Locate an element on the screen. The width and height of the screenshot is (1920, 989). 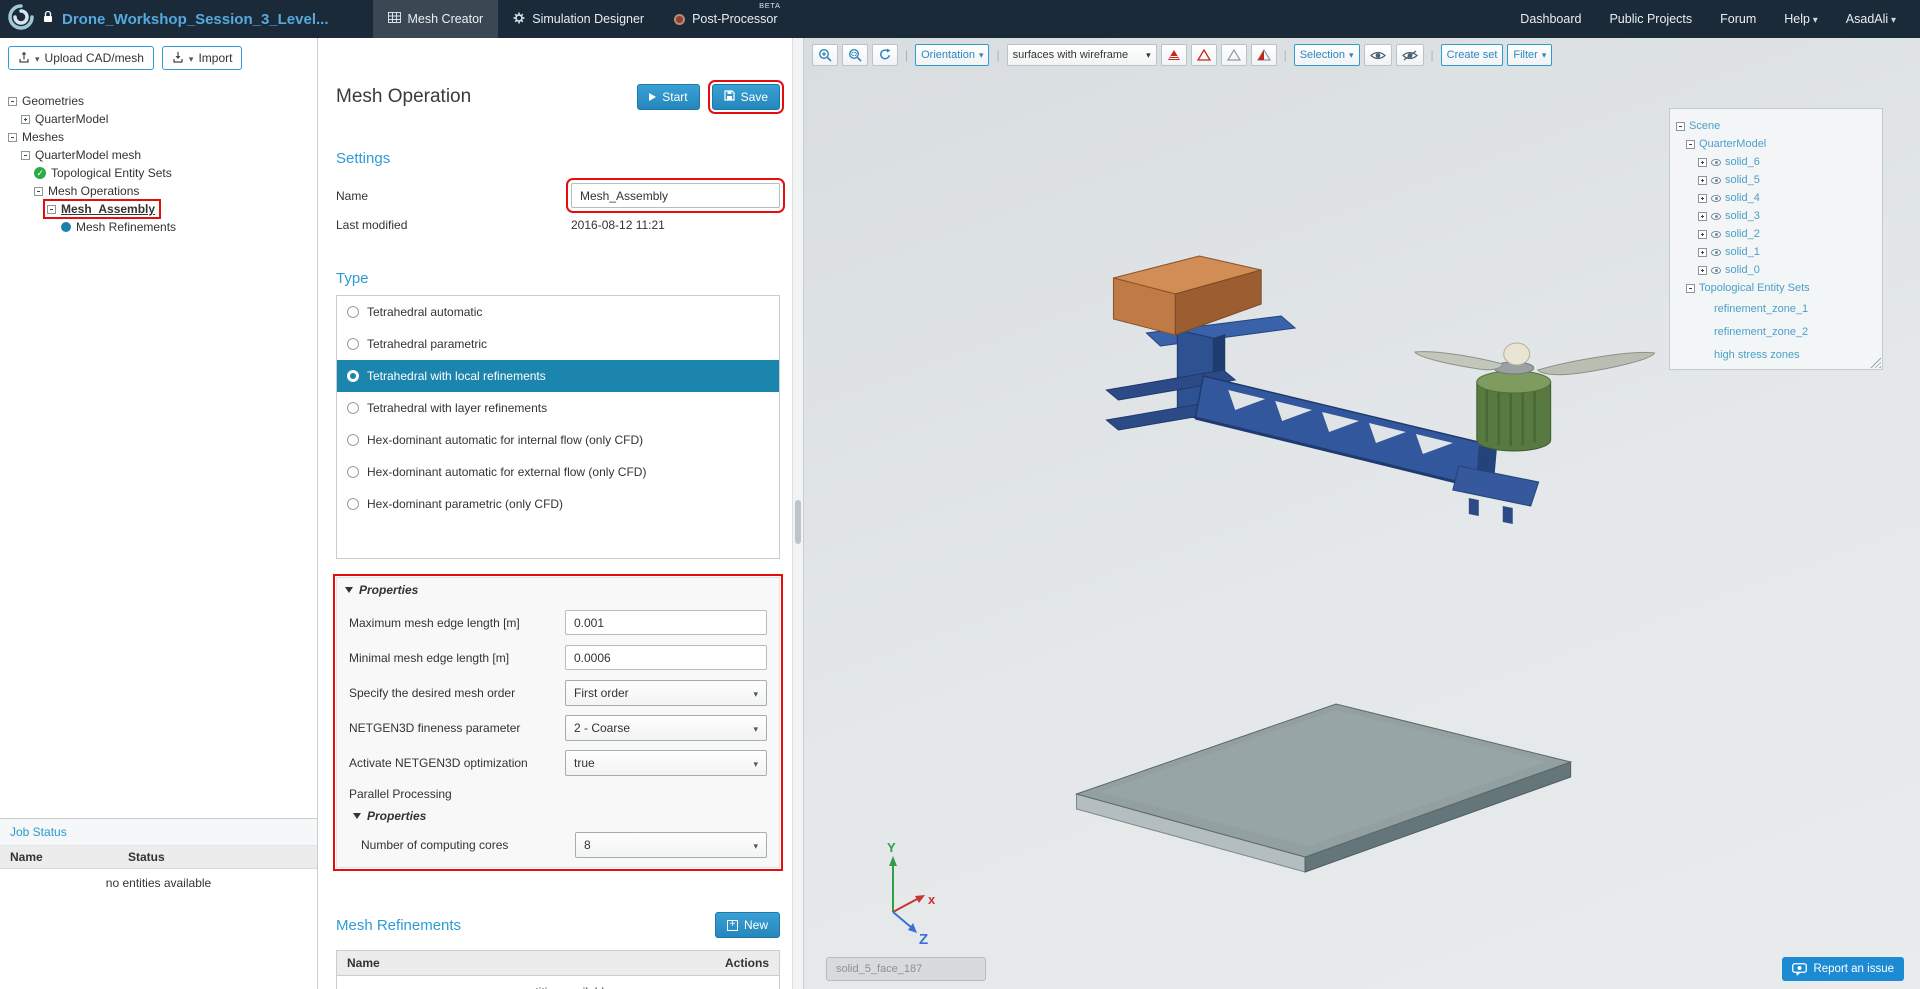
zoom-window-icon is located at coordinates (855, 55).